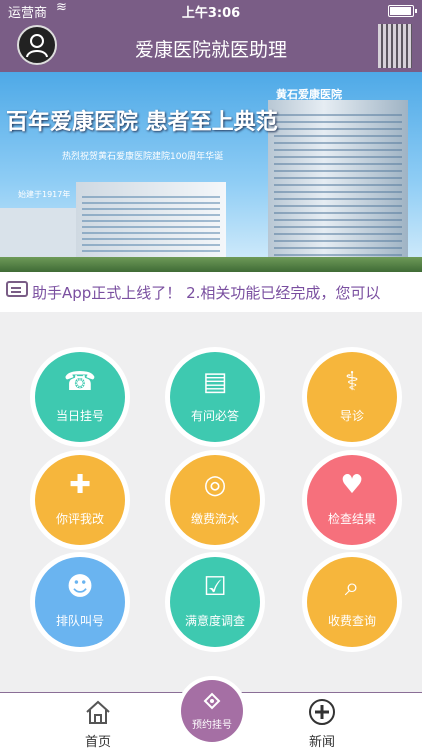 The image size is (422, 751). Describe the element at coordinates (214, 621) in the screenshot. I see `menu-item-label: 满意度调查` at that location.